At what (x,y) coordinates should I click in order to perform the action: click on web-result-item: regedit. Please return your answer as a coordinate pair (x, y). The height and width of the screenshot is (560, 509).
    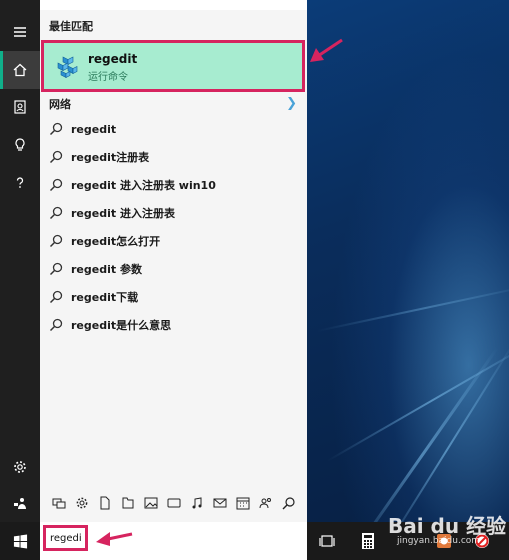
    Looking at the image, I should click on (173, 129).